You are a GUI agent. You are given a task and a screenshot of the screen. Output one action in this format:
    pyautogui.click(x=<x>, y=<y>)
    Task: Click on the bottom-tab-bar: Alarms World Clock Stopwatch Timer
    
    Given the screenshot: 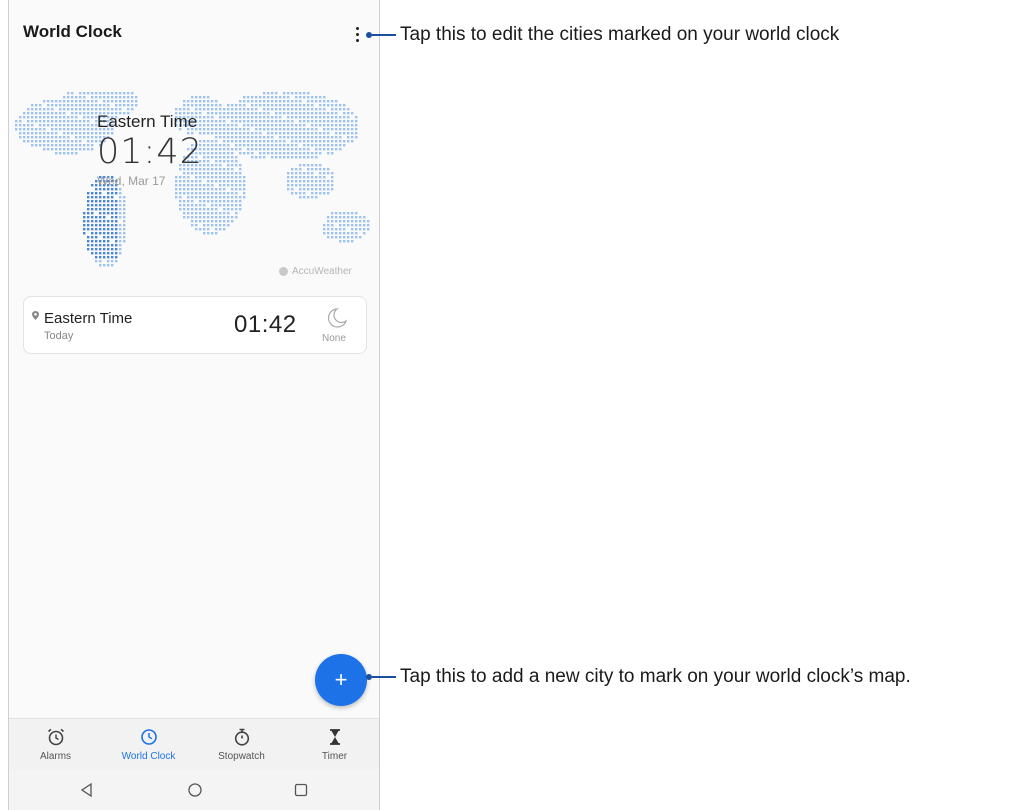 What is the action you would take?
    pyautogui.click(x=194, y=744)
    